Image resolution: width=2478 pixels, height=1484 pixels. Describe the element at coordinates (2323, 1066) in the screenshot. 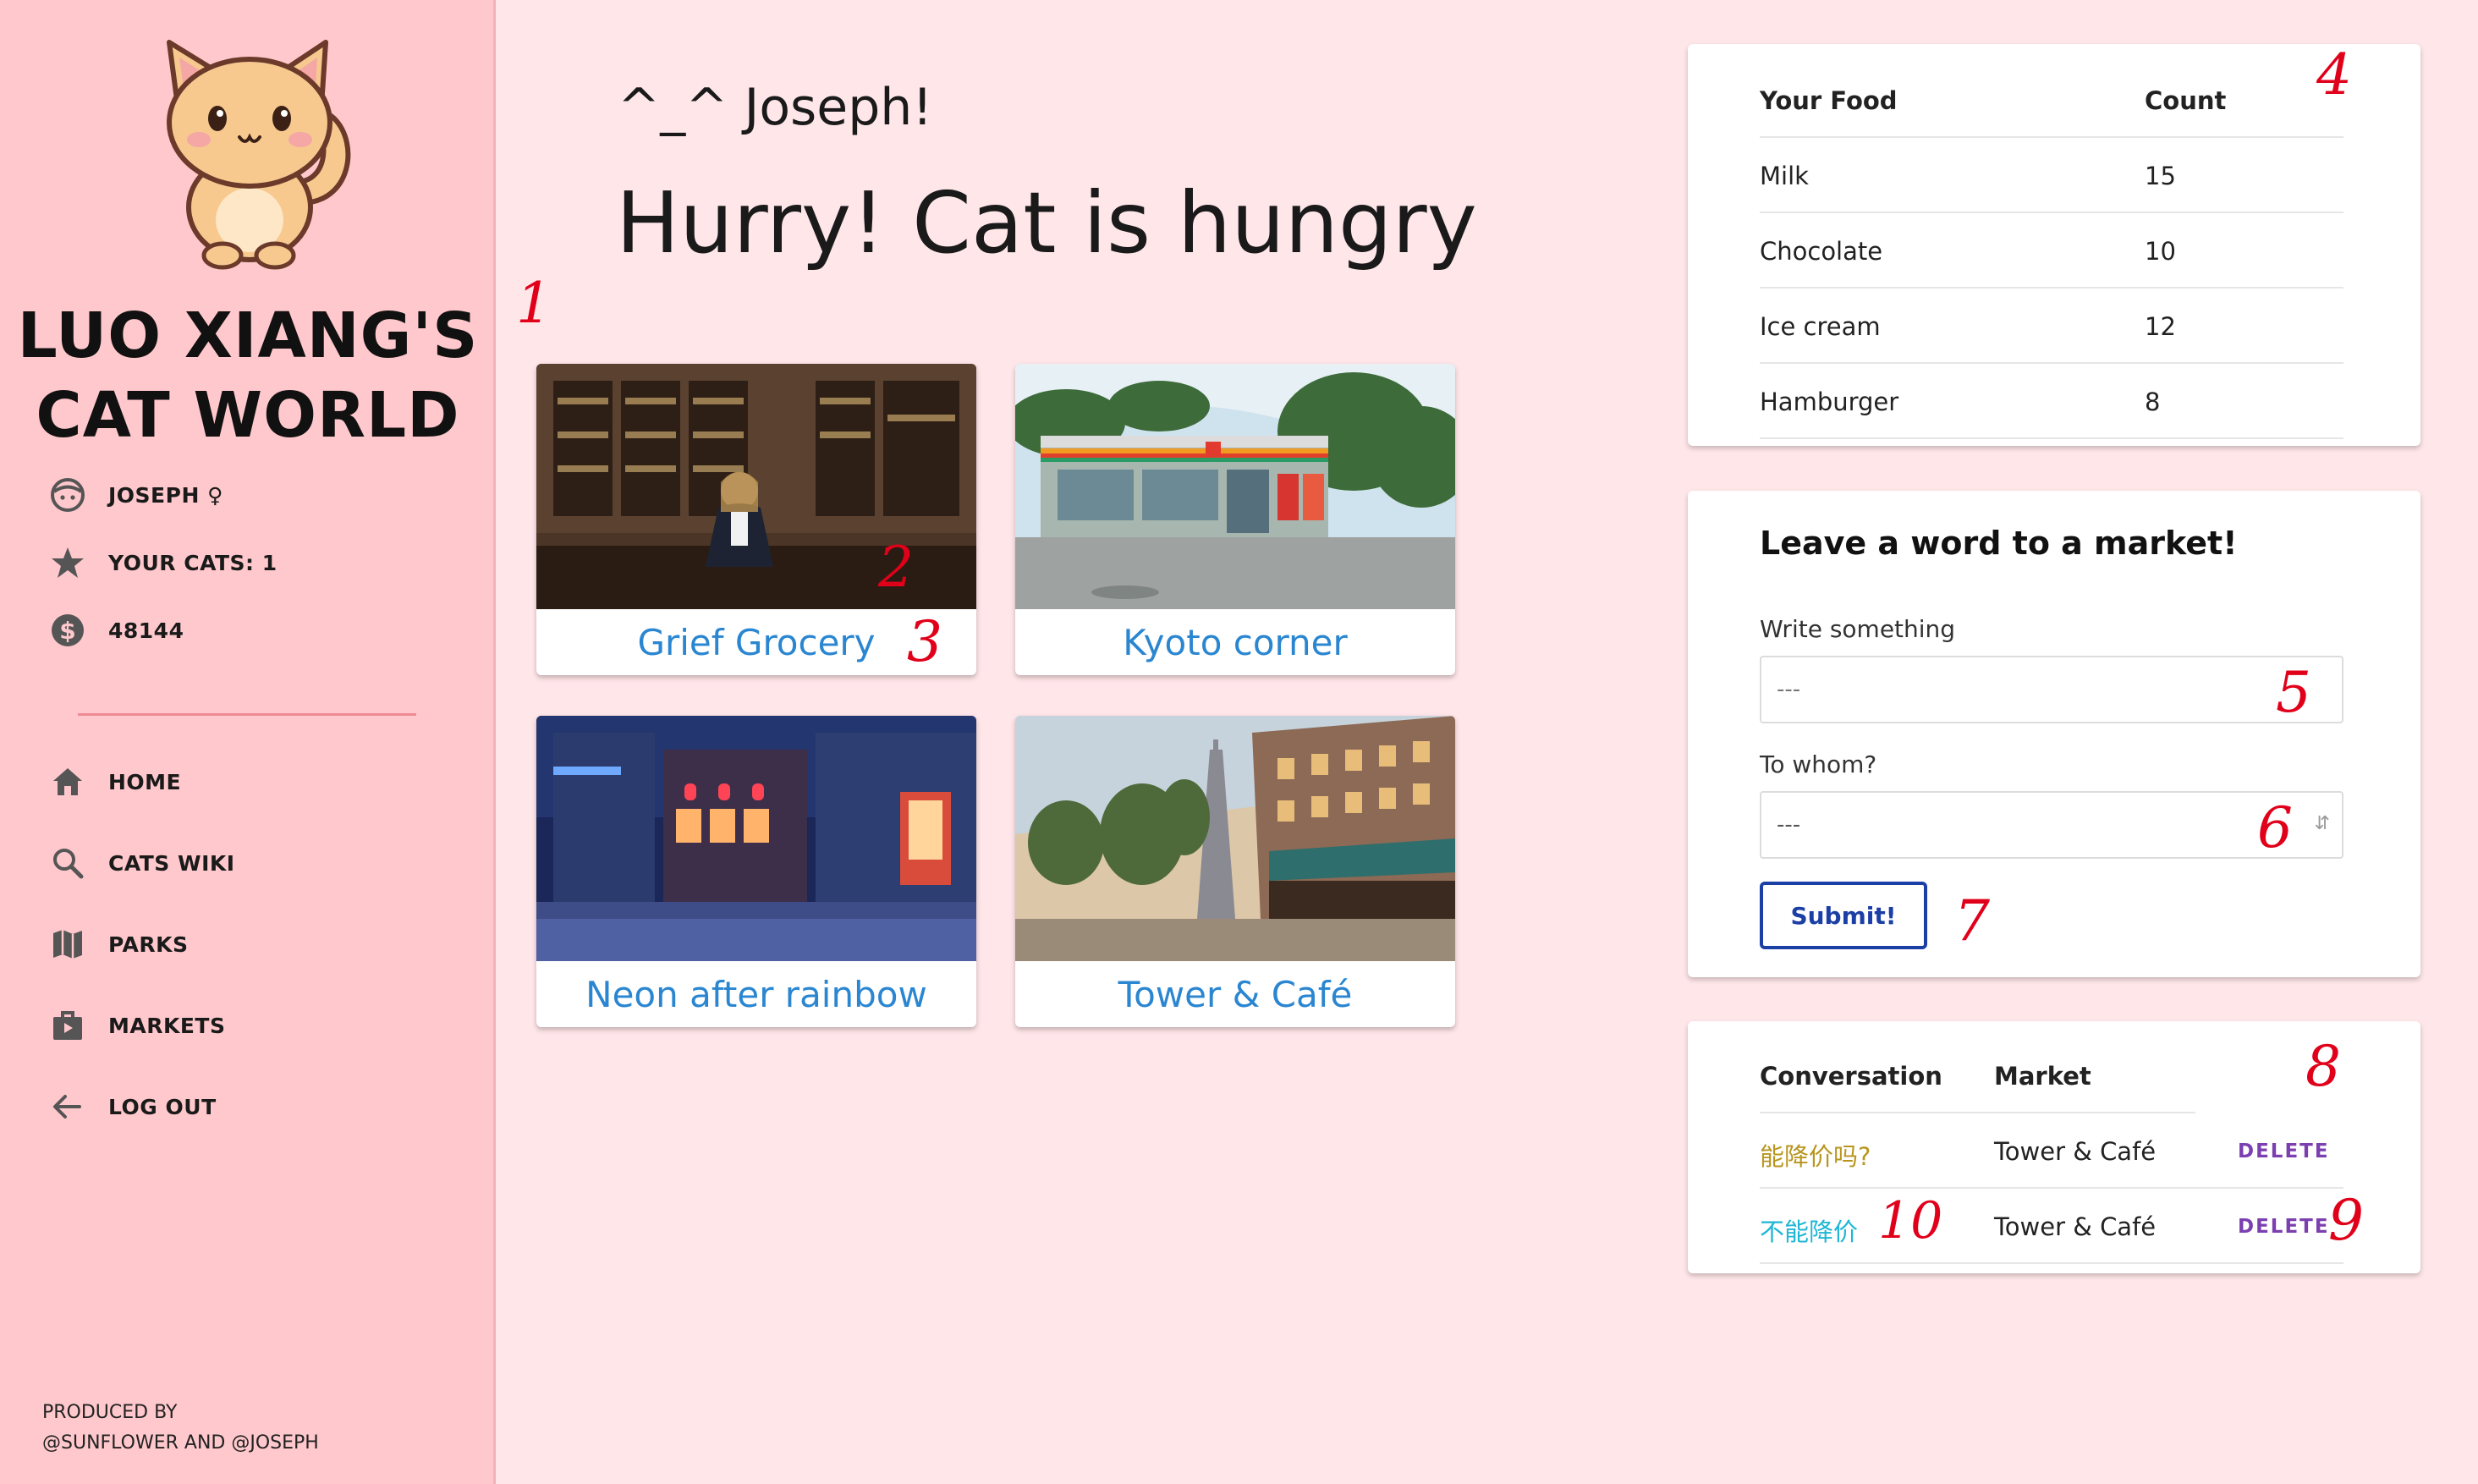

I see `annotation-mark-8: 8` at that location.